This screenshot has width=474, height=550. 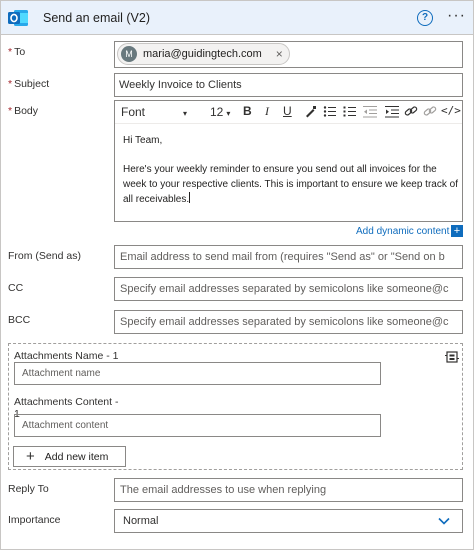 I want to click on reply-to-input: The email addresses to use when replying, so click(x=288, y=490).